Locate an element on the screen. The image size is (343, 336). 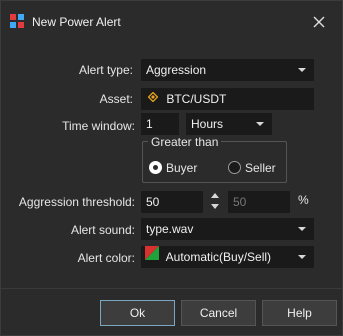
time-unit-value: Hours is located at coordinates (207, 124).